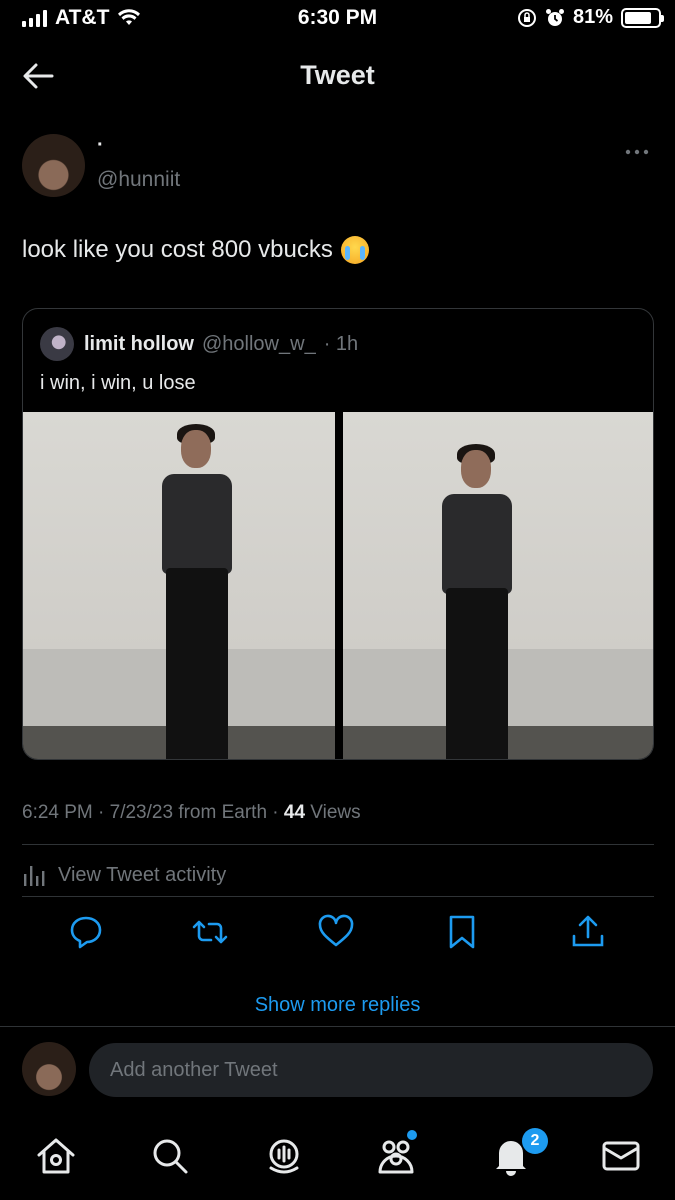 This screenshot has height=1200, width=675. I want to click on quote-text: i win, i win, u lose, so click(118, 383).